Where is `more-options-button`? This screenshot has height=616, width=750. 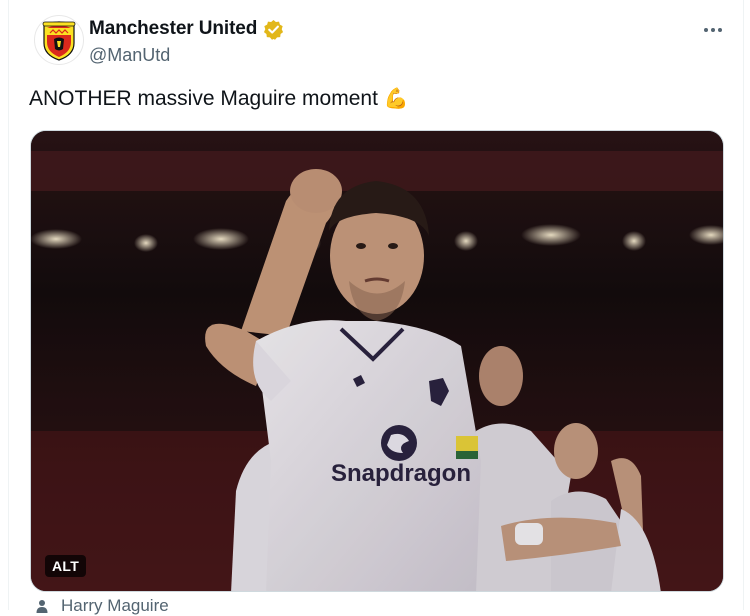
more-options-button is located at coordinates (713, 30).